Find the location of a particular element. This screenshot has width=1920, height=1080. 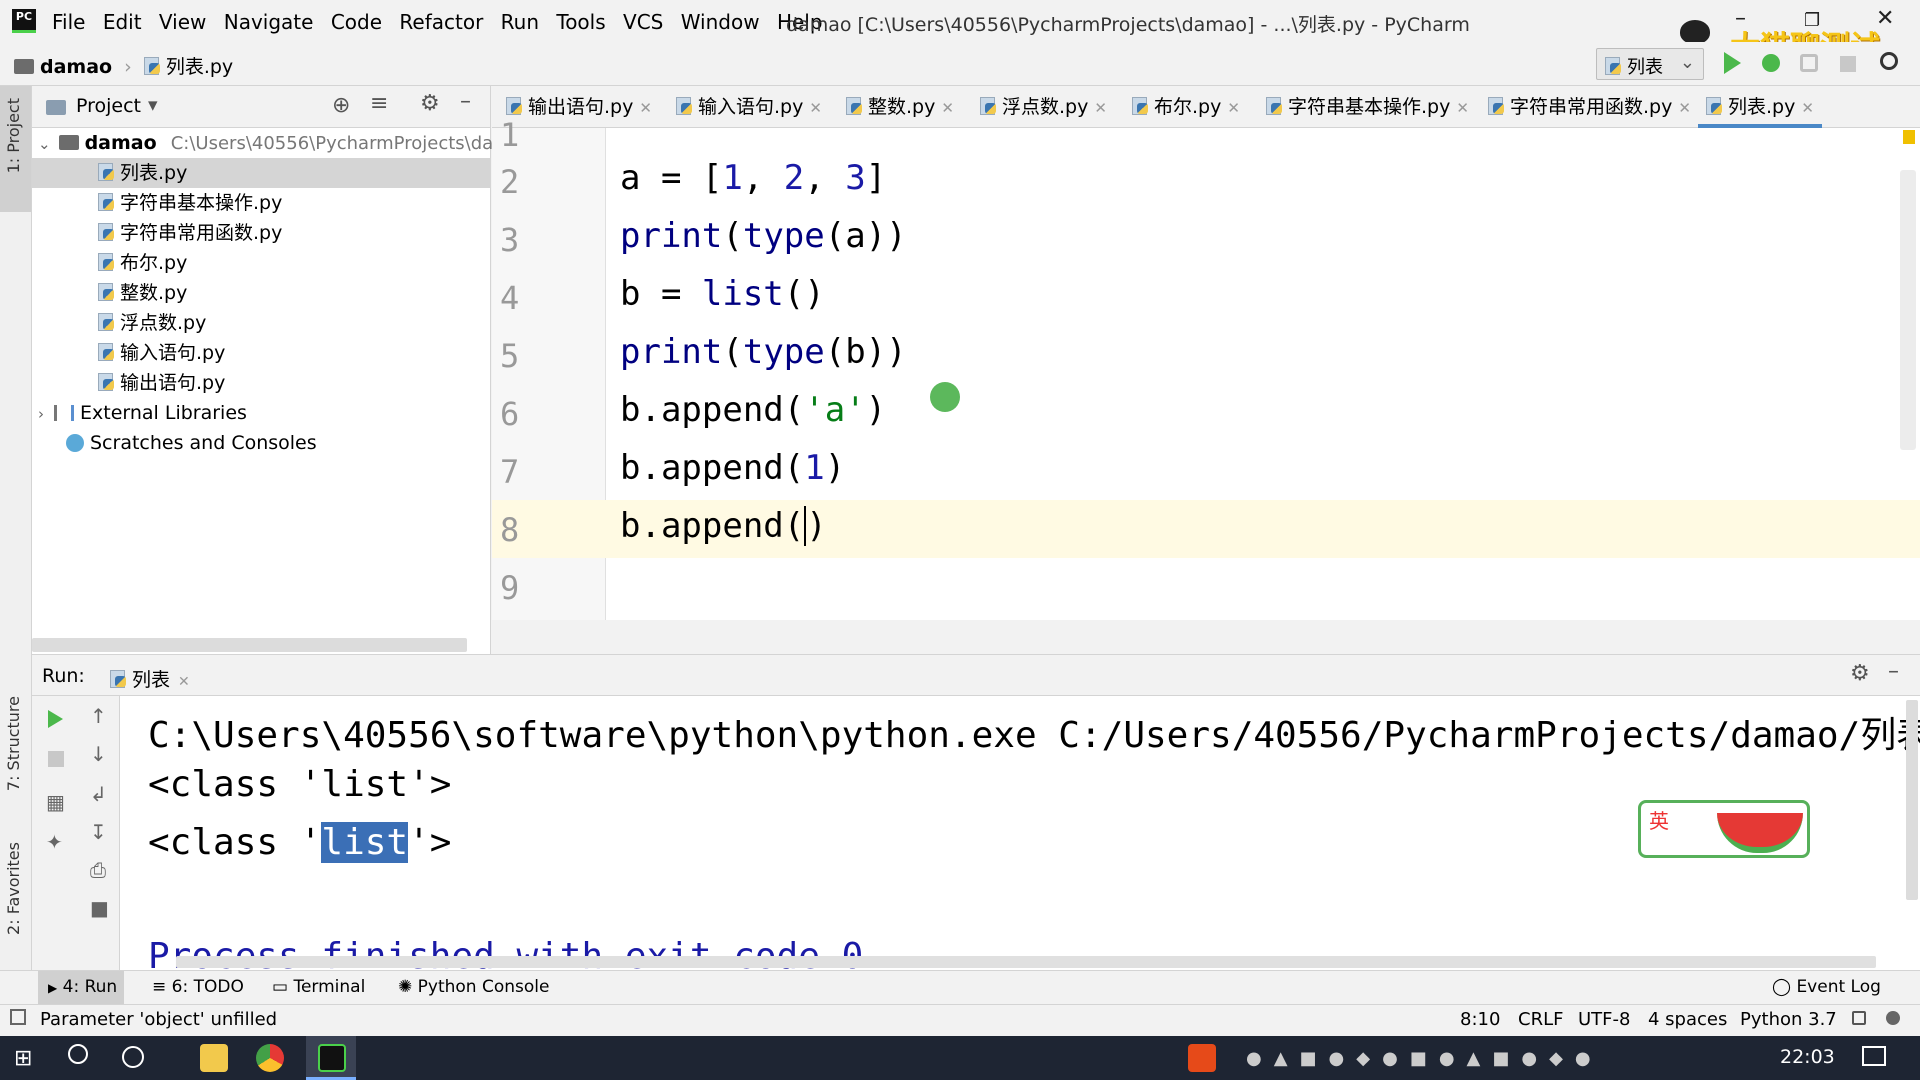

editor-scrollbar is located at coordinates (1908, 310).